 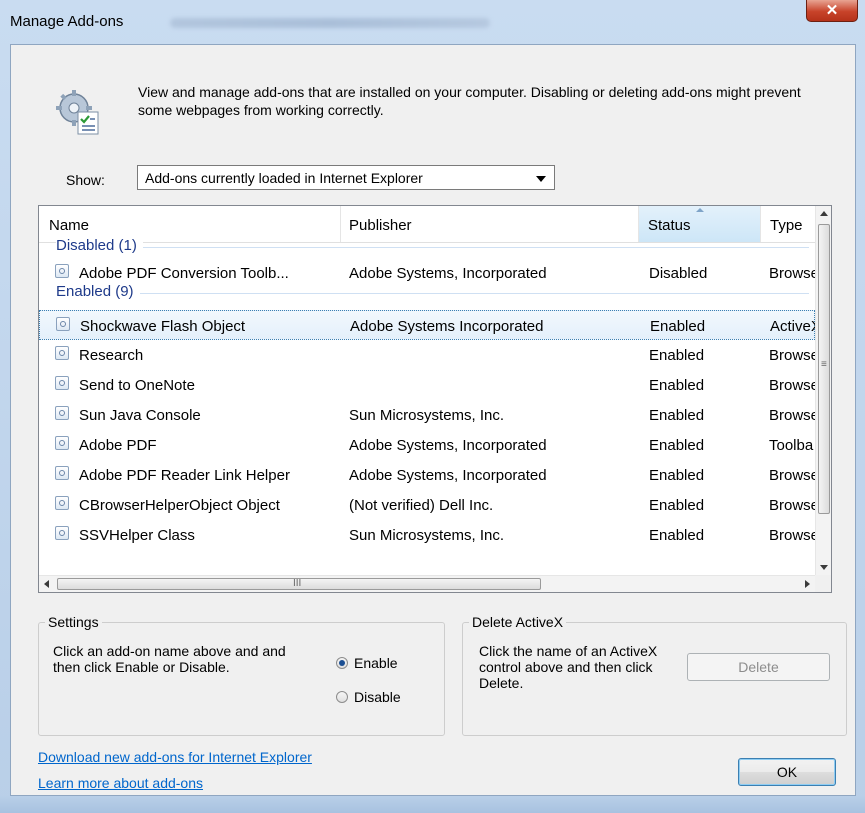 What do you see at coordinates (447, 326) in the screenshot?
I see `cell-publisher: Adobe Systems Incorporated` at bounding box center [447, 326].